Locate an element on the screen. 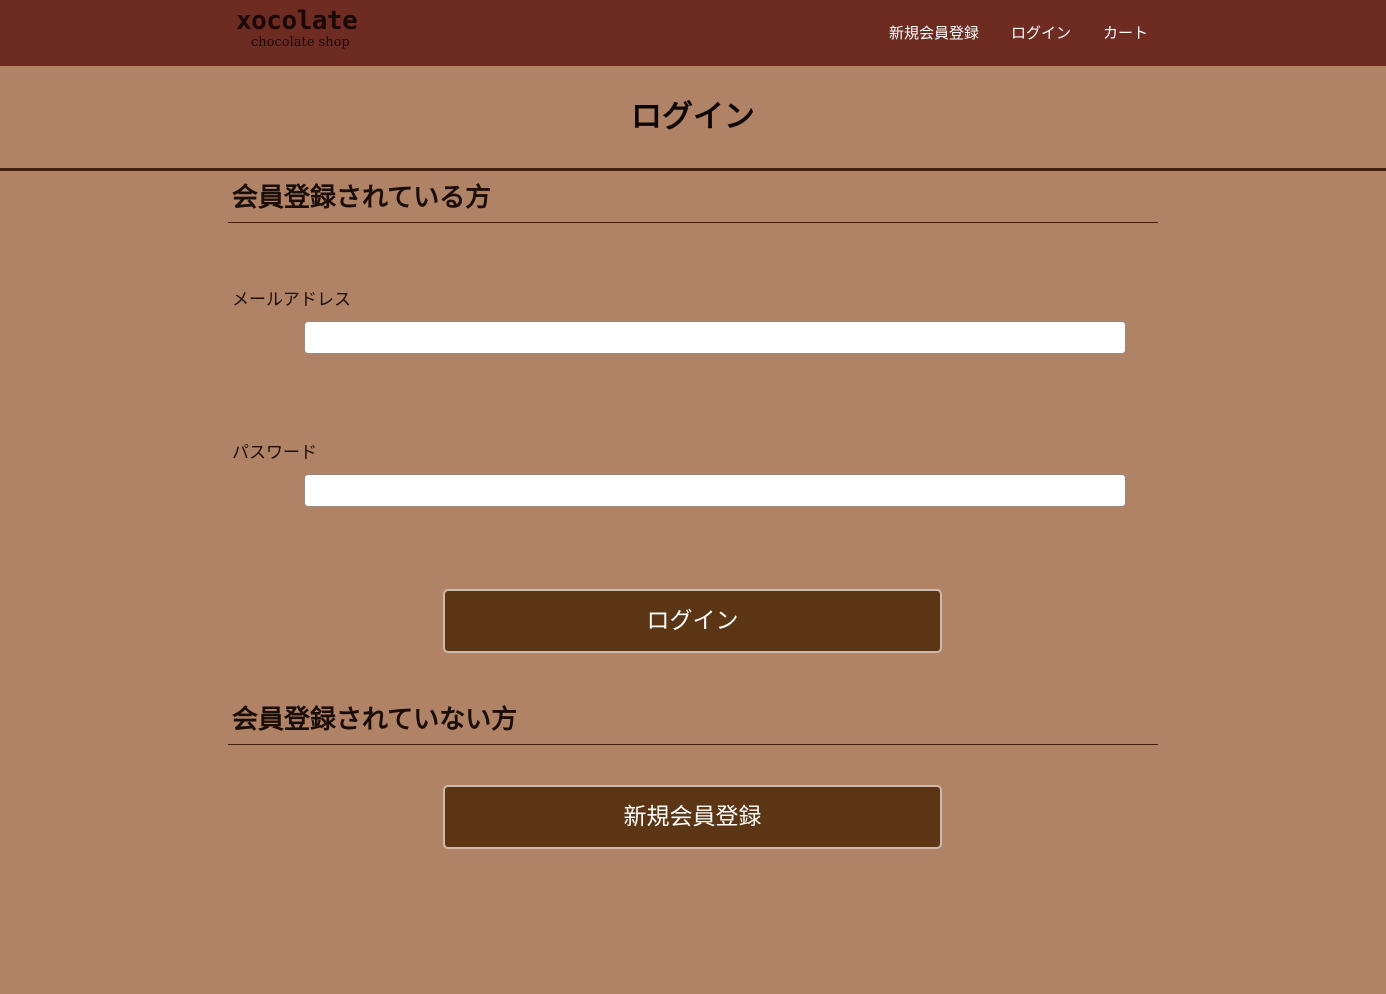  email-label: メールアドレス is located at coordinates (291, 300).